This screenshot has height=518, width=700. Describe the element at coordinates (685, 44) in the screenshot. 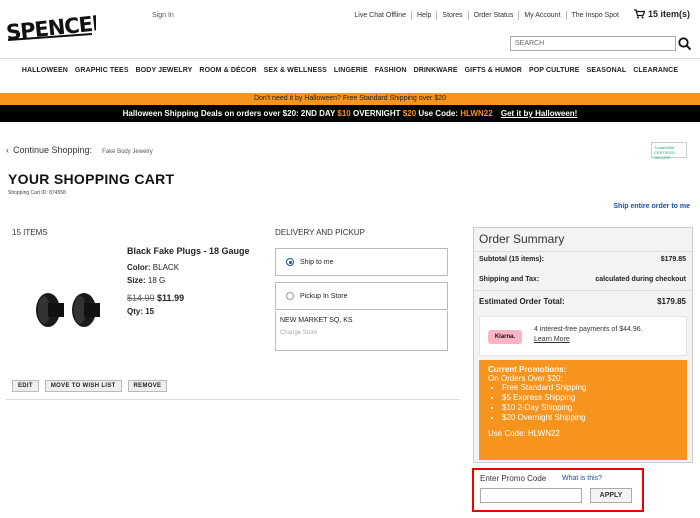

I see `search-icon` at that location.